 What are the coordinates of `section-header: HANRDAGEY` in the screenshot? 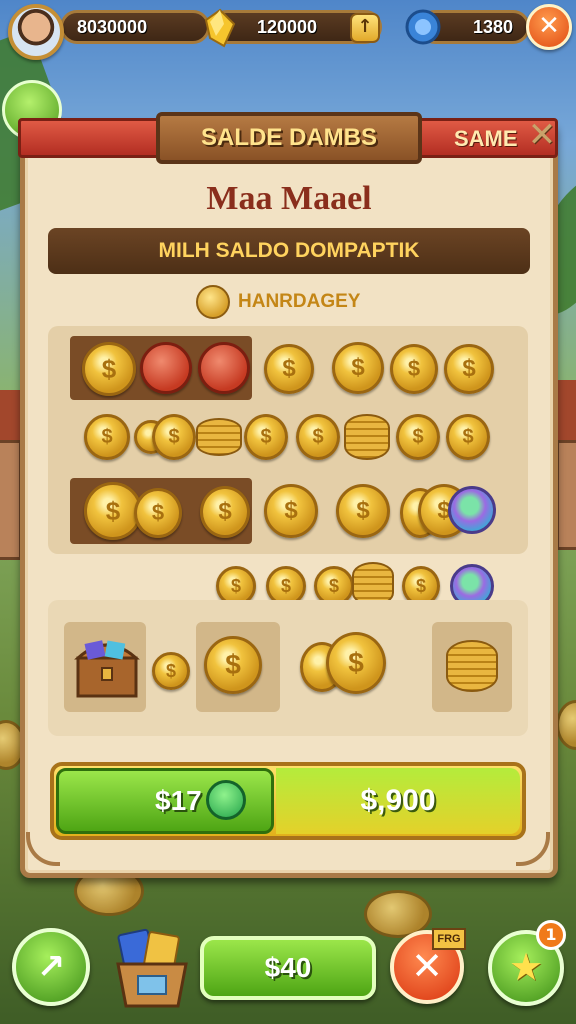 It's located at (278, 302).